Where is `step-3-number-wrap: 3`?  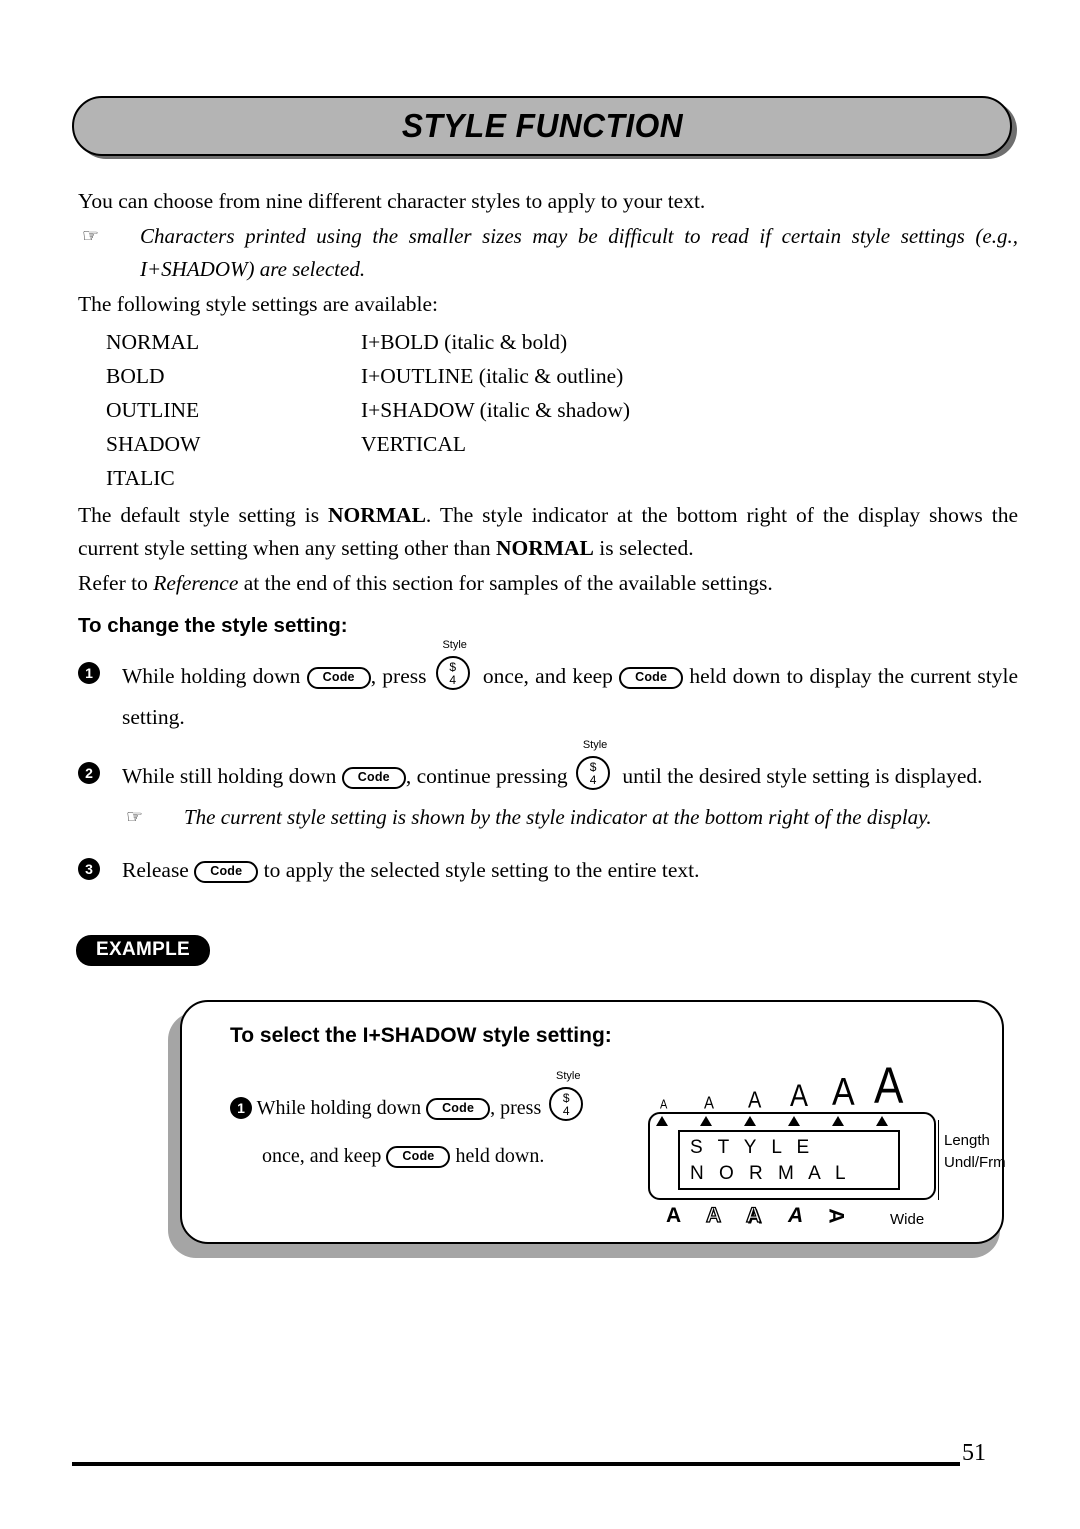 step-3-number-wrap: 3 is located at coordinates (100, 865).